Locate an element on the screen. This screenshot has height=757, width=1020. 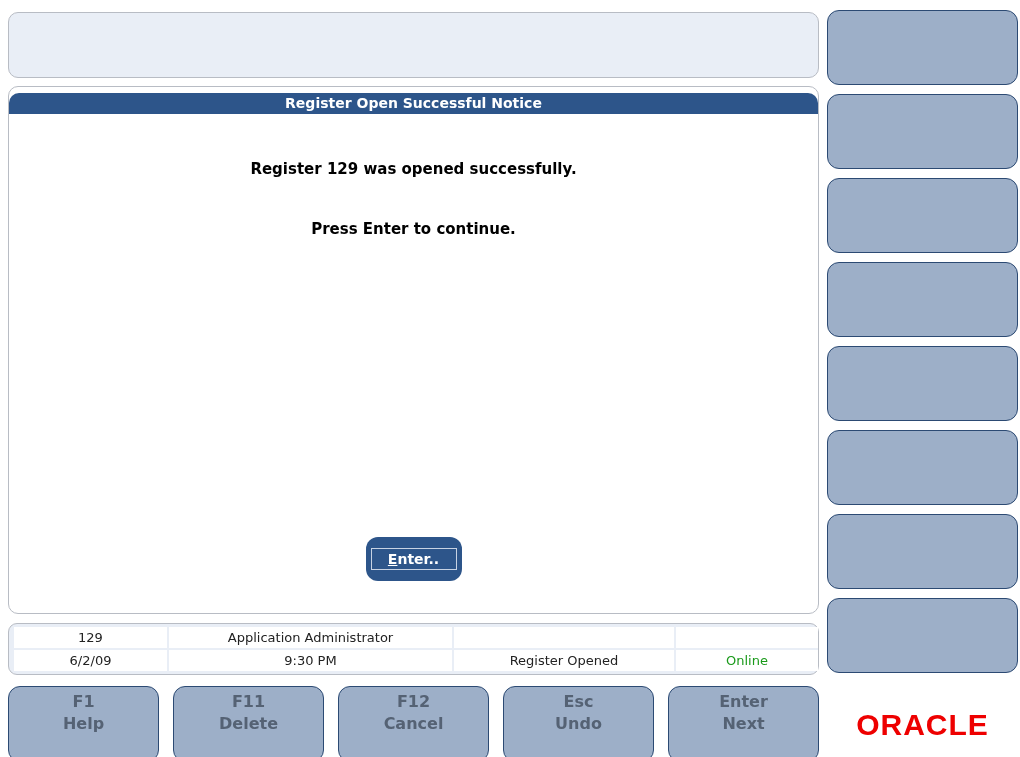
status-cell: 129 is located at coordinates (90, 637).